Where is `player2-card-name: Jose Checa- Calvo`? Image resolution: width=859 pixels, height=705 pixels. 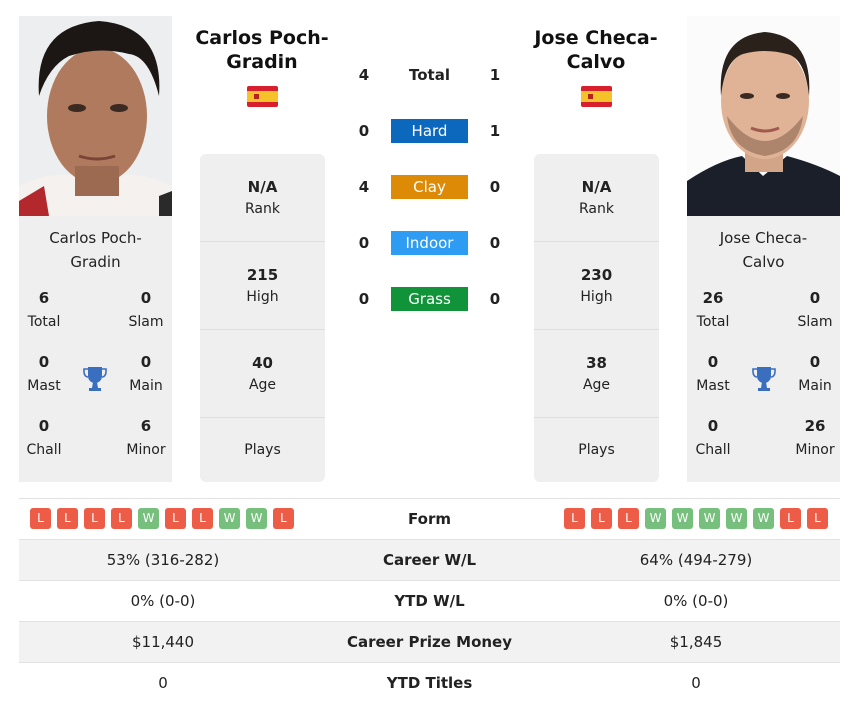 player2-card-name: Jose Checa- Calvo is located at coordinates (763, 250).